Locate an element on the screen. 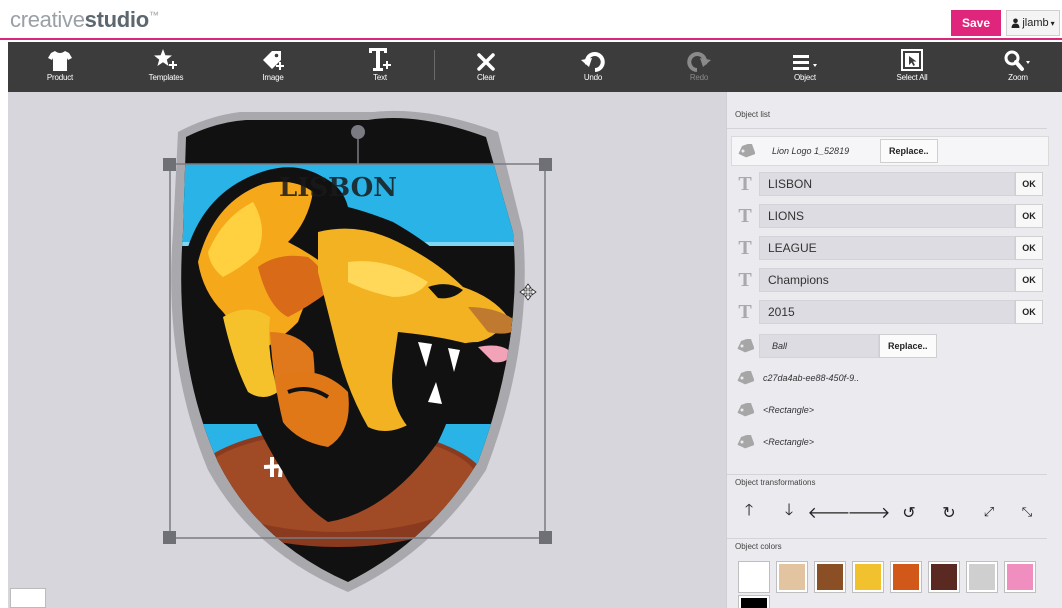 The width and height of the screenshot is (1062, 608). object-list-divider is located at coordinates (887, 128).